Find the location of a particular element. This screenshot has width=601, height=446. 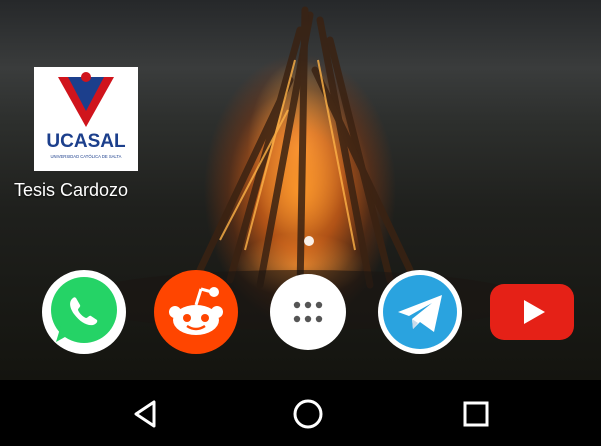

whatsapp-app-button is located at coordinates (84, 312).